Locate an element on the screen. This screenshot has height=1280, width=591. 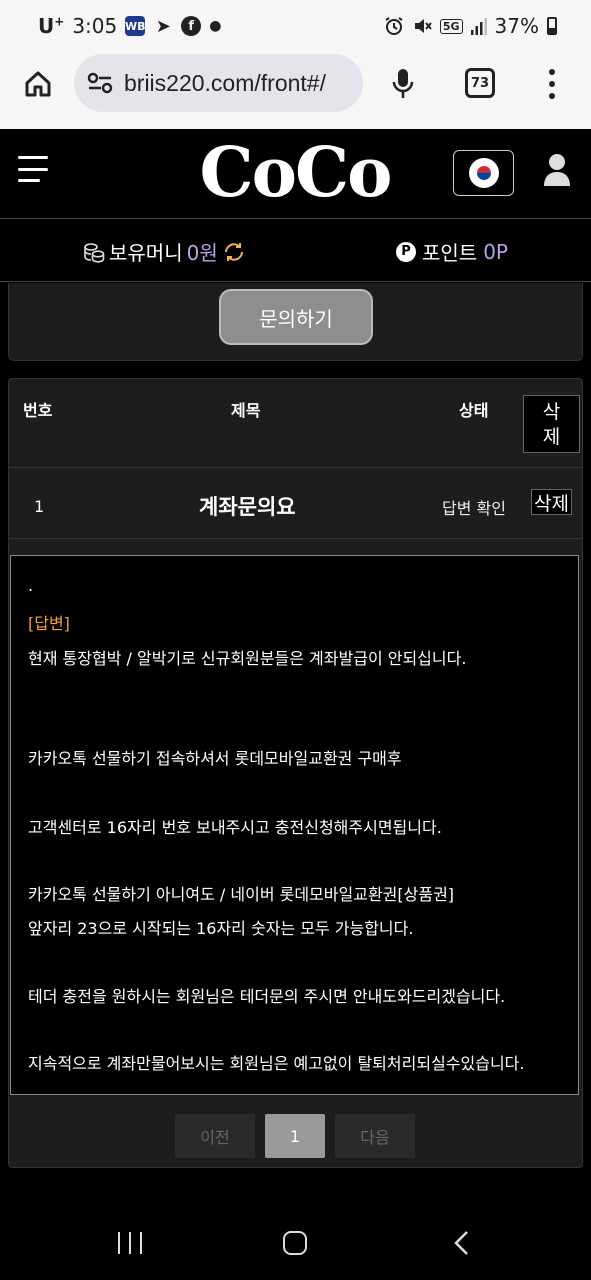
site-settings-icon is located at coordinates (100, 83).